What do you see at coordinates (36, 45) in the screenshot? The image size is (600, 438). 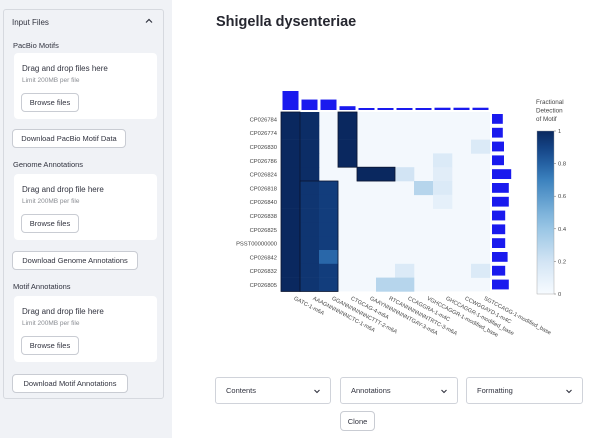 I see `pacbio-motifs-label: PacBio Motifs` at bounding box center [36, 45].